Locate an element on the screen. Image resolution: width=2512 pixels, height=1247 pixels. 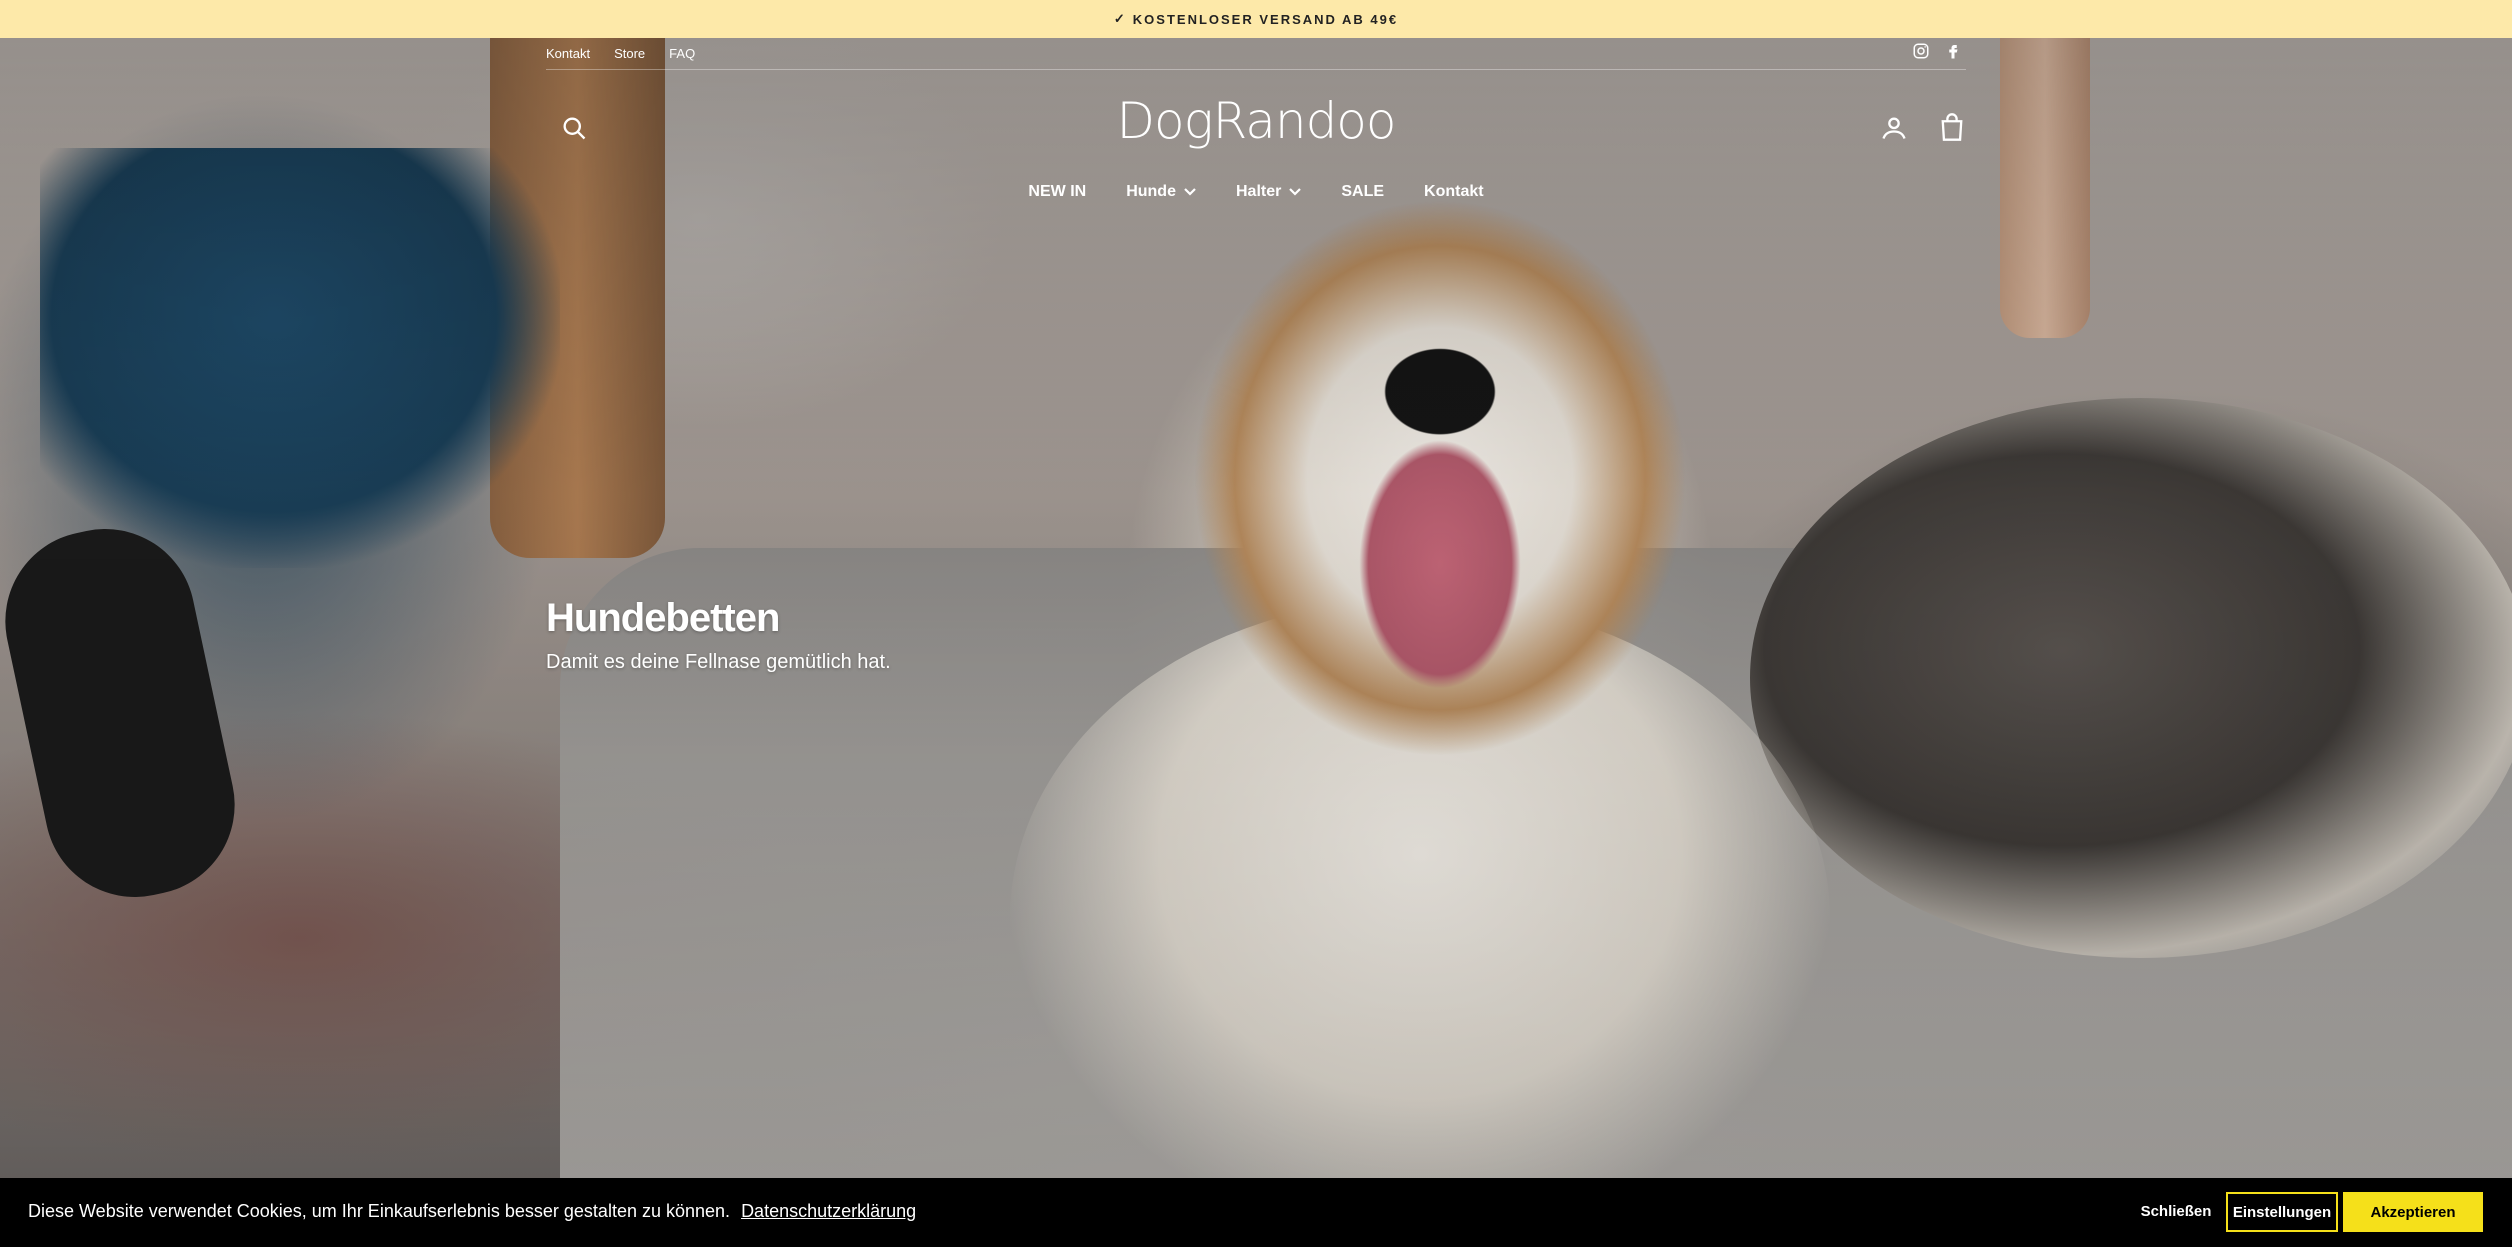
social-links is located at coordinates (1937, 51).